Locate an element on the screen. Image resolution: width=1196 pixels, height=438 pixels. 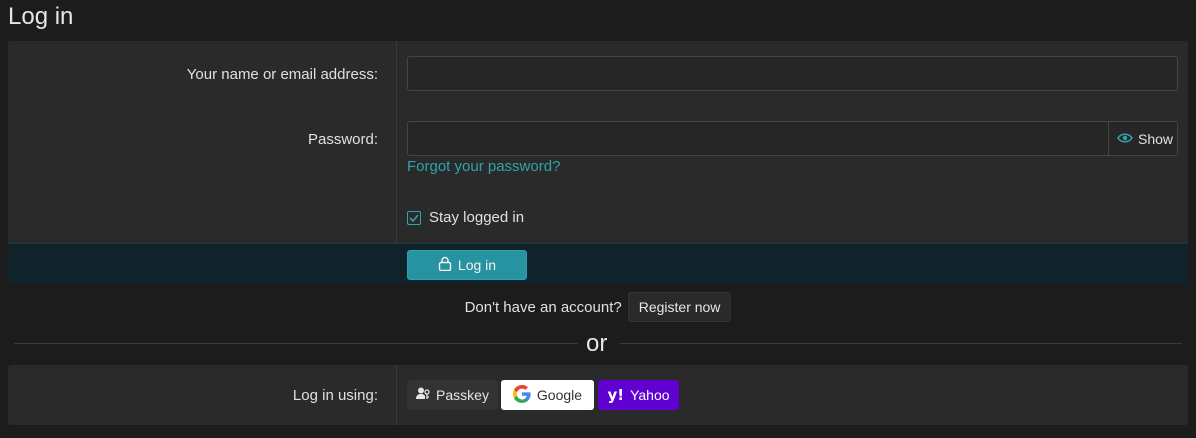
yahoo-label: Yahoo is located at coordinates (650, 395).